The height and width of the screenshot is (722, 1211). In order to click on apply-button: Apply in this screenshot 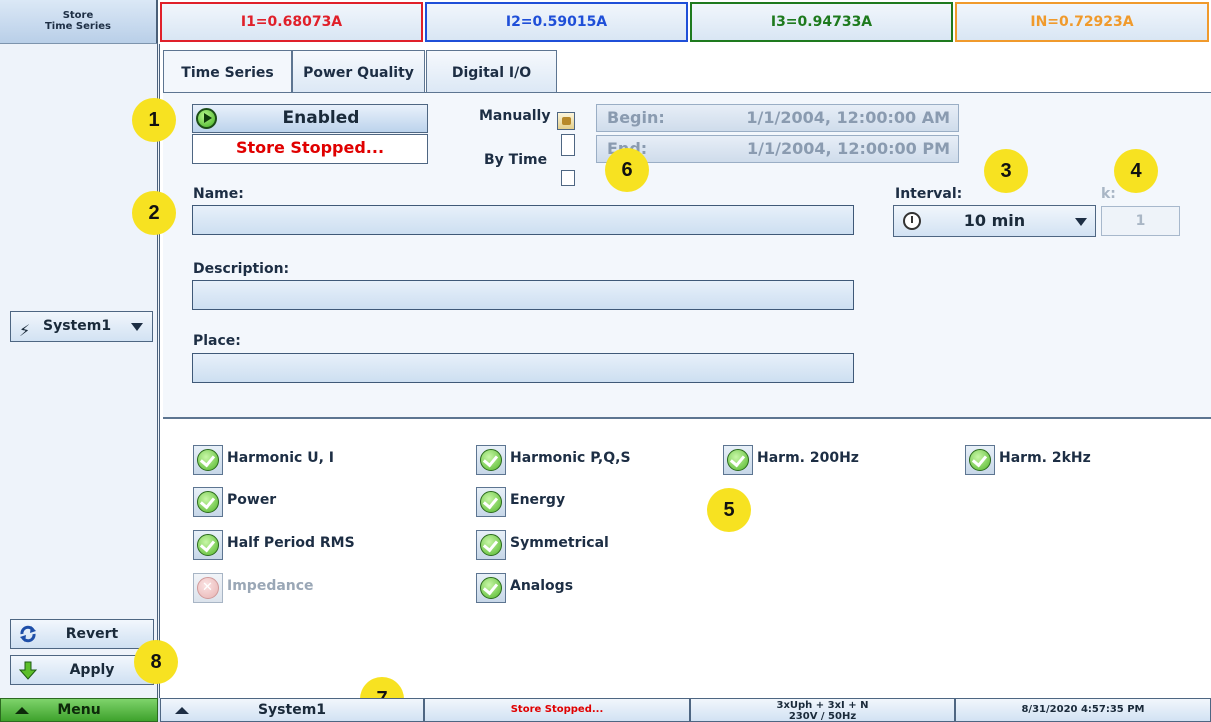, I will do `click(82, 670)`.